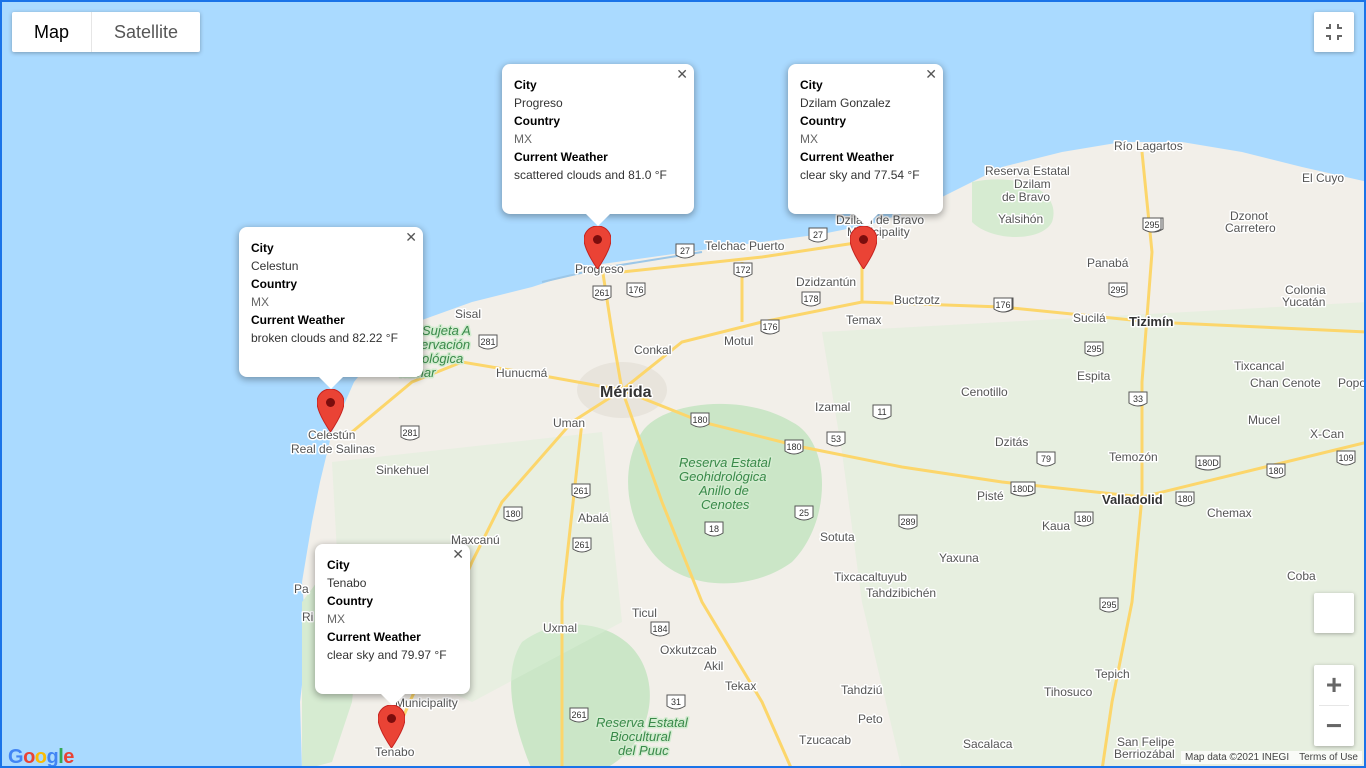 This screenshot has height=768, width=1366. What do you see at coordinates (626, 392) in the screenshot?
I see `place-label: Mérida` at bounding box center [626, 392].